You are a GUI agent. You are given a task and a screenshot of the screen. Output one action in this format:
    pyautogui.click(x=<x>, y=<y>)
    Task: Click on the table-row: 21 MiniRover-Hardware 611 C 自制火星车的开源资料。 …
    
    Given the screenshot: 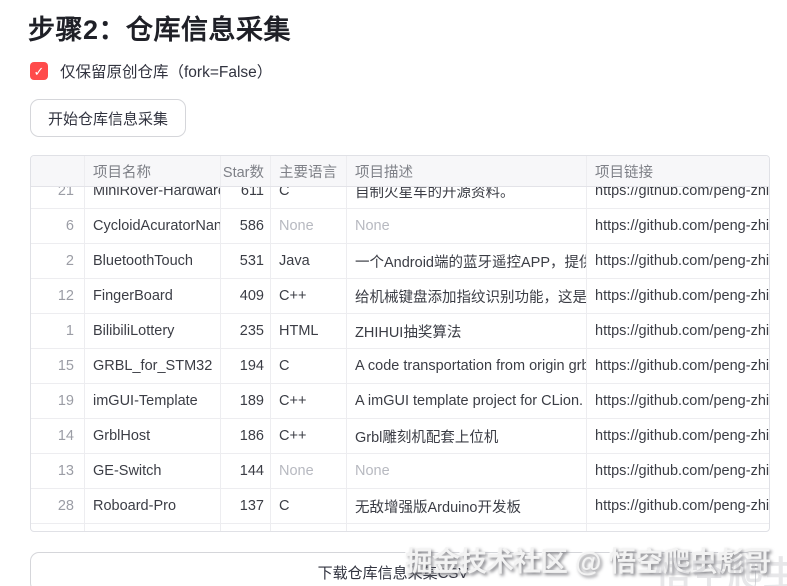 What is the action you would take?
    pyautogui.click(x=400, y=198)
    